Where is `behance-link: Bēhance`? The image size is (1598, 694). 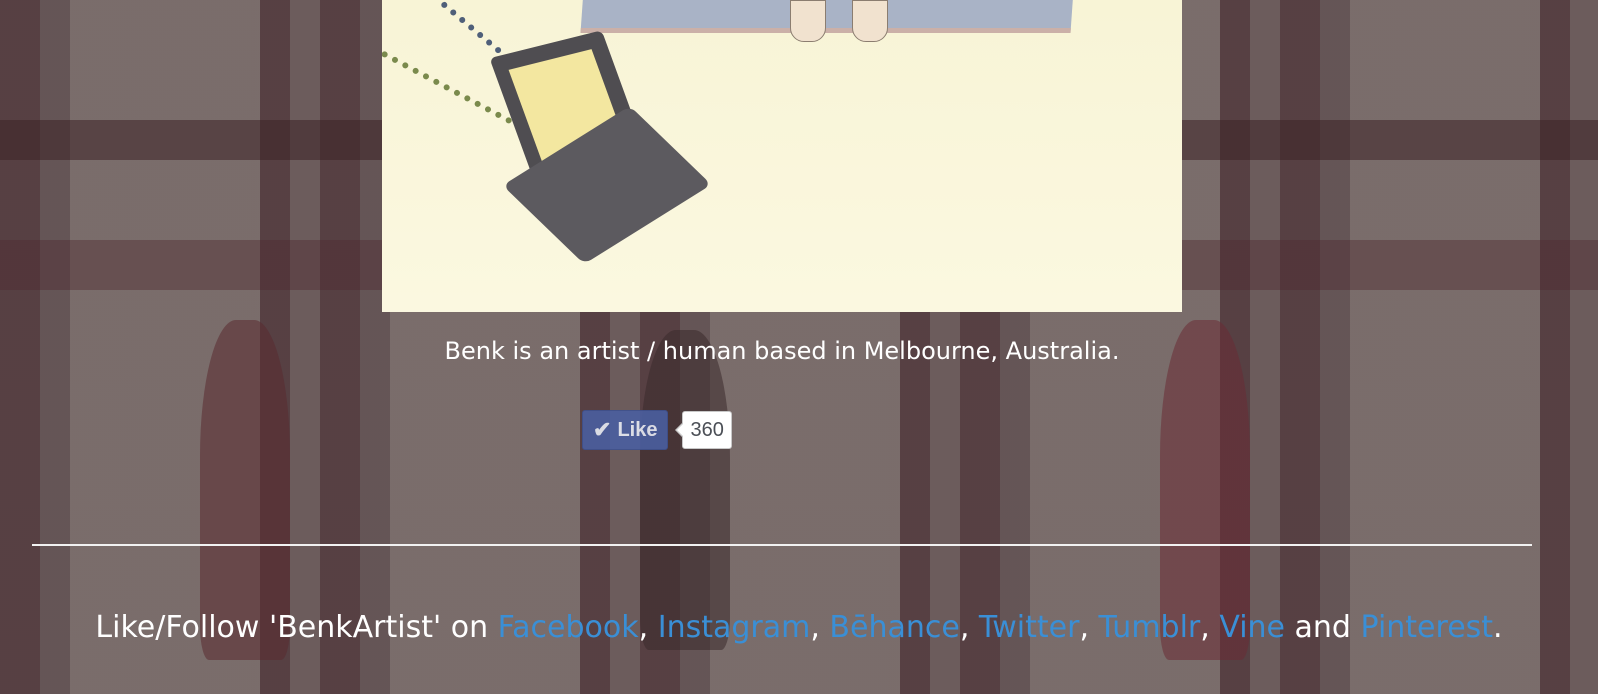
behance-link: Bēhance is located at coordinates (894, 627).